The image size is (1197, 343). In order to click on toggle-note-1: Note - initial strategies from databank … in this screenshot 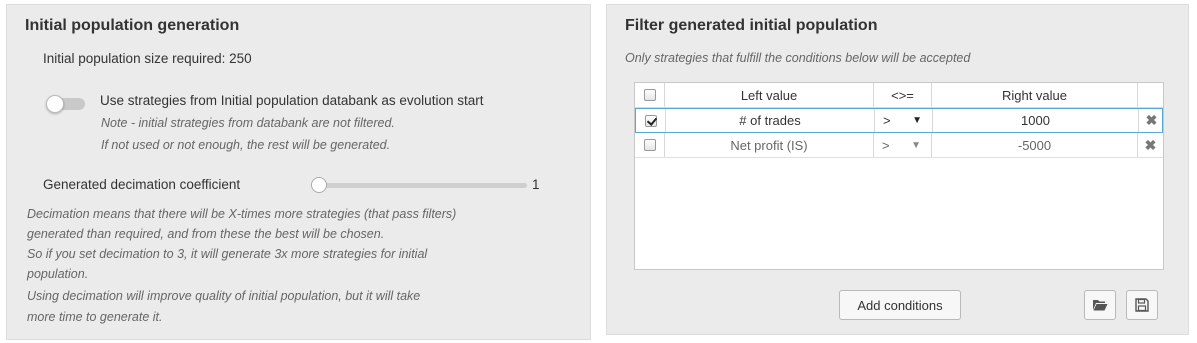, I will do `click(248, 123)`.